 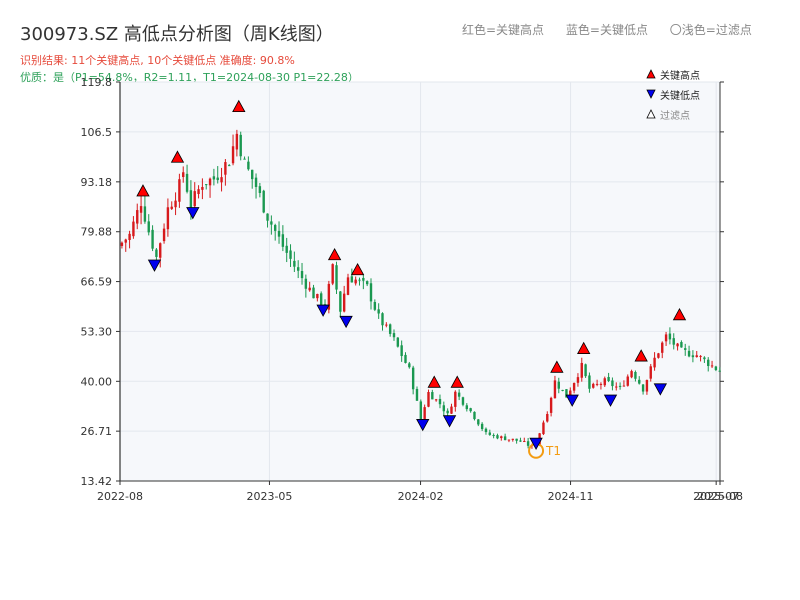 What do you see at coordinates (97, 182) in the screenshot?
I see `y-tick-label: 93.18` at bounding box center [97, 182].